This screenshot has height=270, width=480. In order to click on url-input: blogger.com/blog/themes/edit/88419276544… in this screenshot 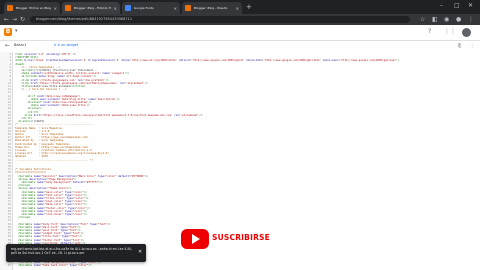, I will do `click(220, 19)`.